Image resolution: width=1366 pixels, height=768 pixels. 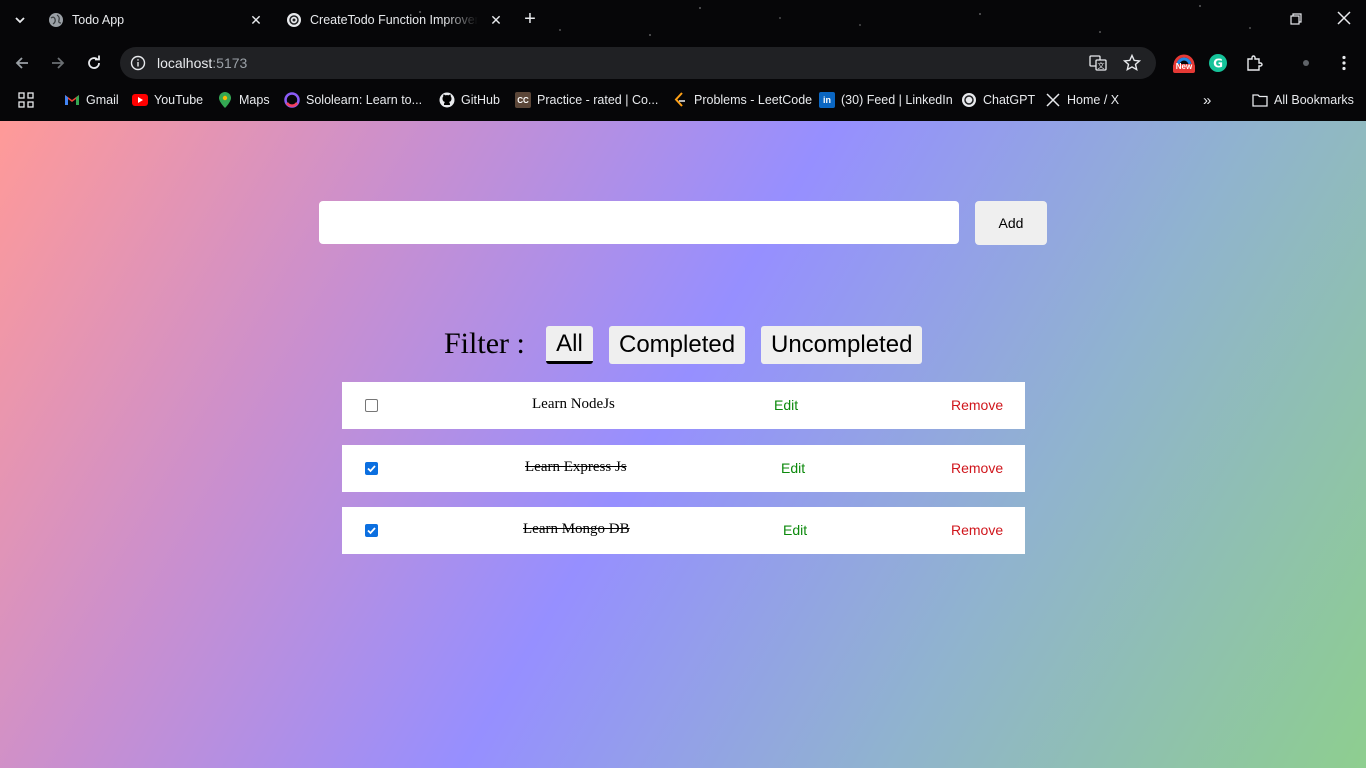 I want to click on translate-icon: 文, so click(x=1098, y=63).